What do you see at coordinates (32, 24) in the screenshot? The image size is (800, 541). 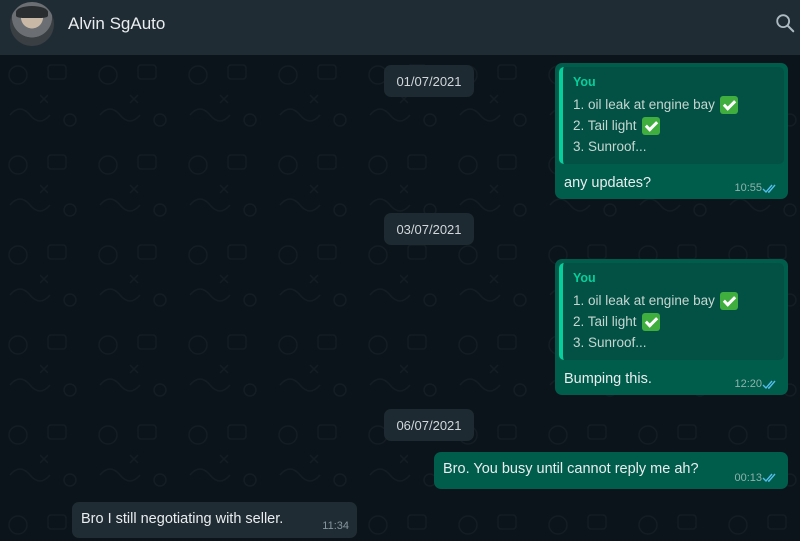 I see `avatar` at bounding box center [32, 24].